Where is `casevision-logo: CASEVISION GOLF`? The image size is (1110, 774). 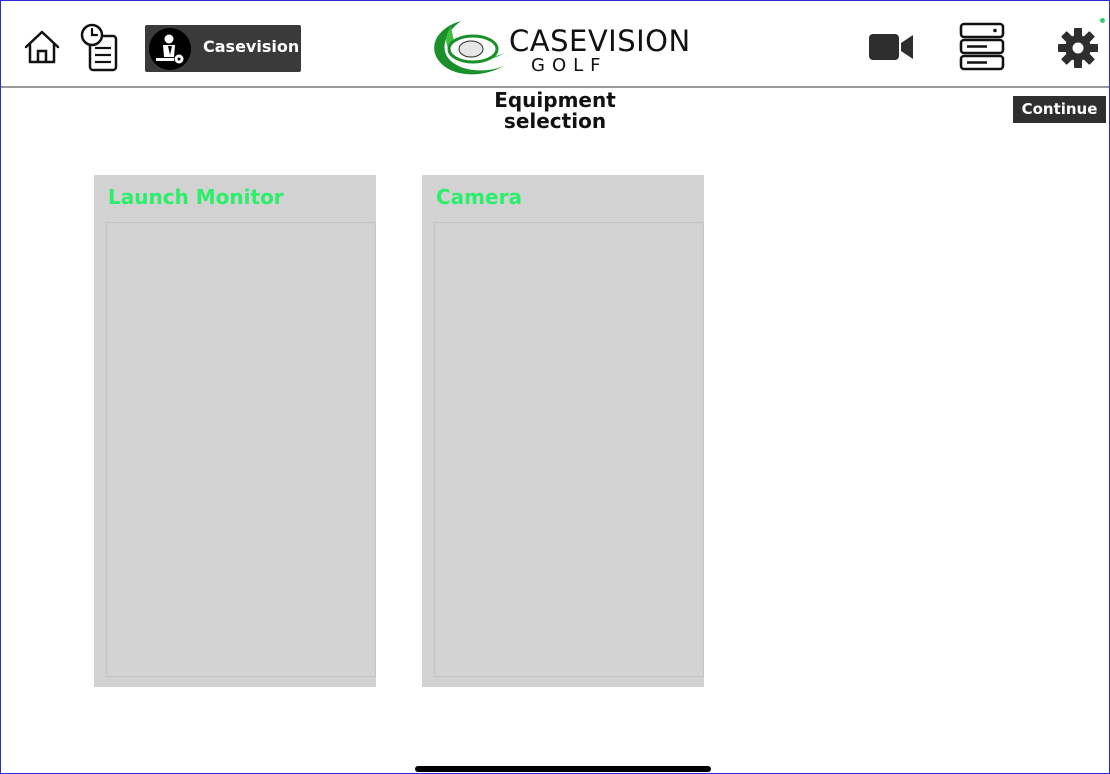 casevision-logo: CASEVISION GOLF is located at coordinates (566, 48).